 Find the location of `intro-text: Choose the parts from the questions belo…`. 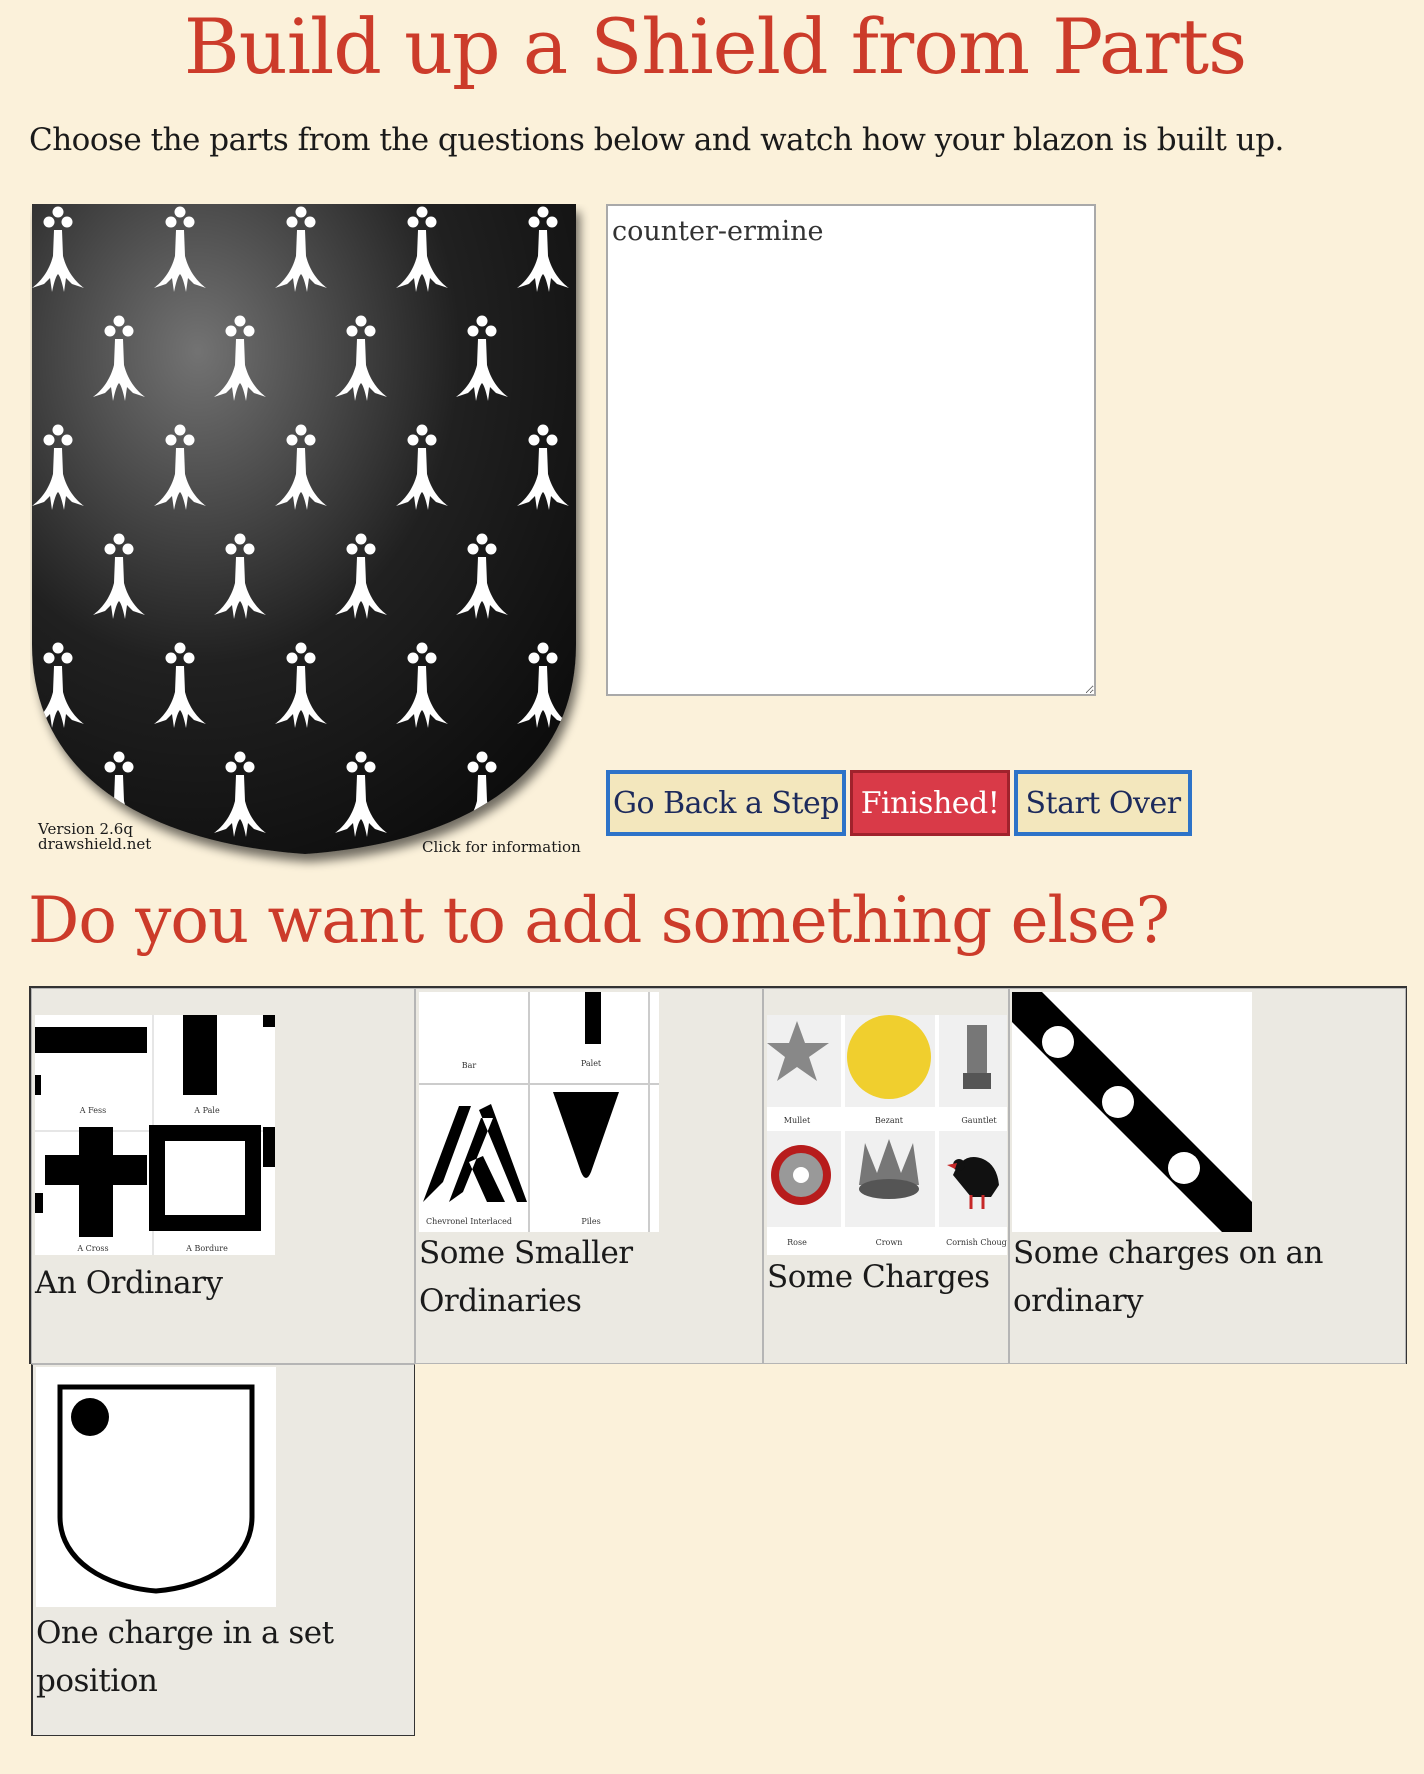

intro-text: Choose the parts from the questions belo… is located at coordinates (656, 140).